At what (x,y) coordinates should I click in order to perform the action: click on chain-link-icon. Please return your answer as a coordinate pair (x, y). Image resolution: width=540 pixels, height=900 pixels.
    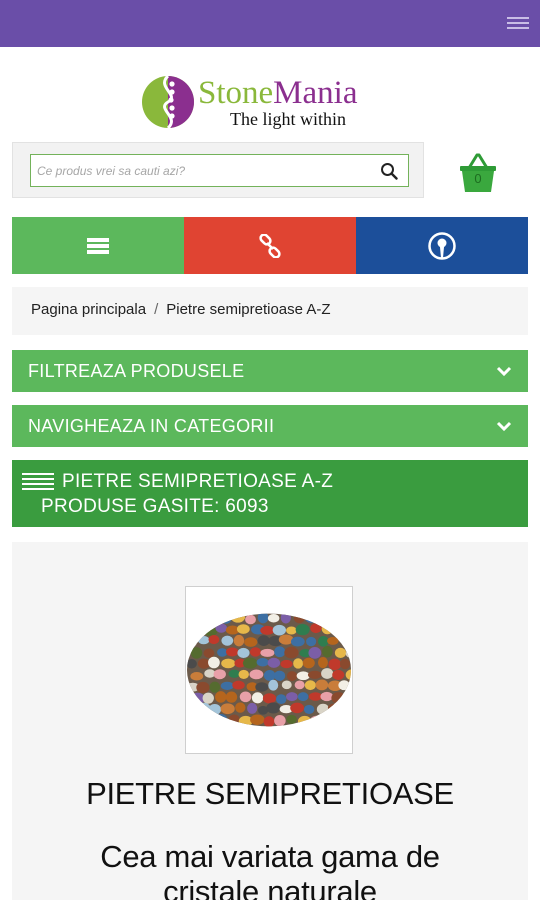
    Looking at the image, I should click on (270, 245).